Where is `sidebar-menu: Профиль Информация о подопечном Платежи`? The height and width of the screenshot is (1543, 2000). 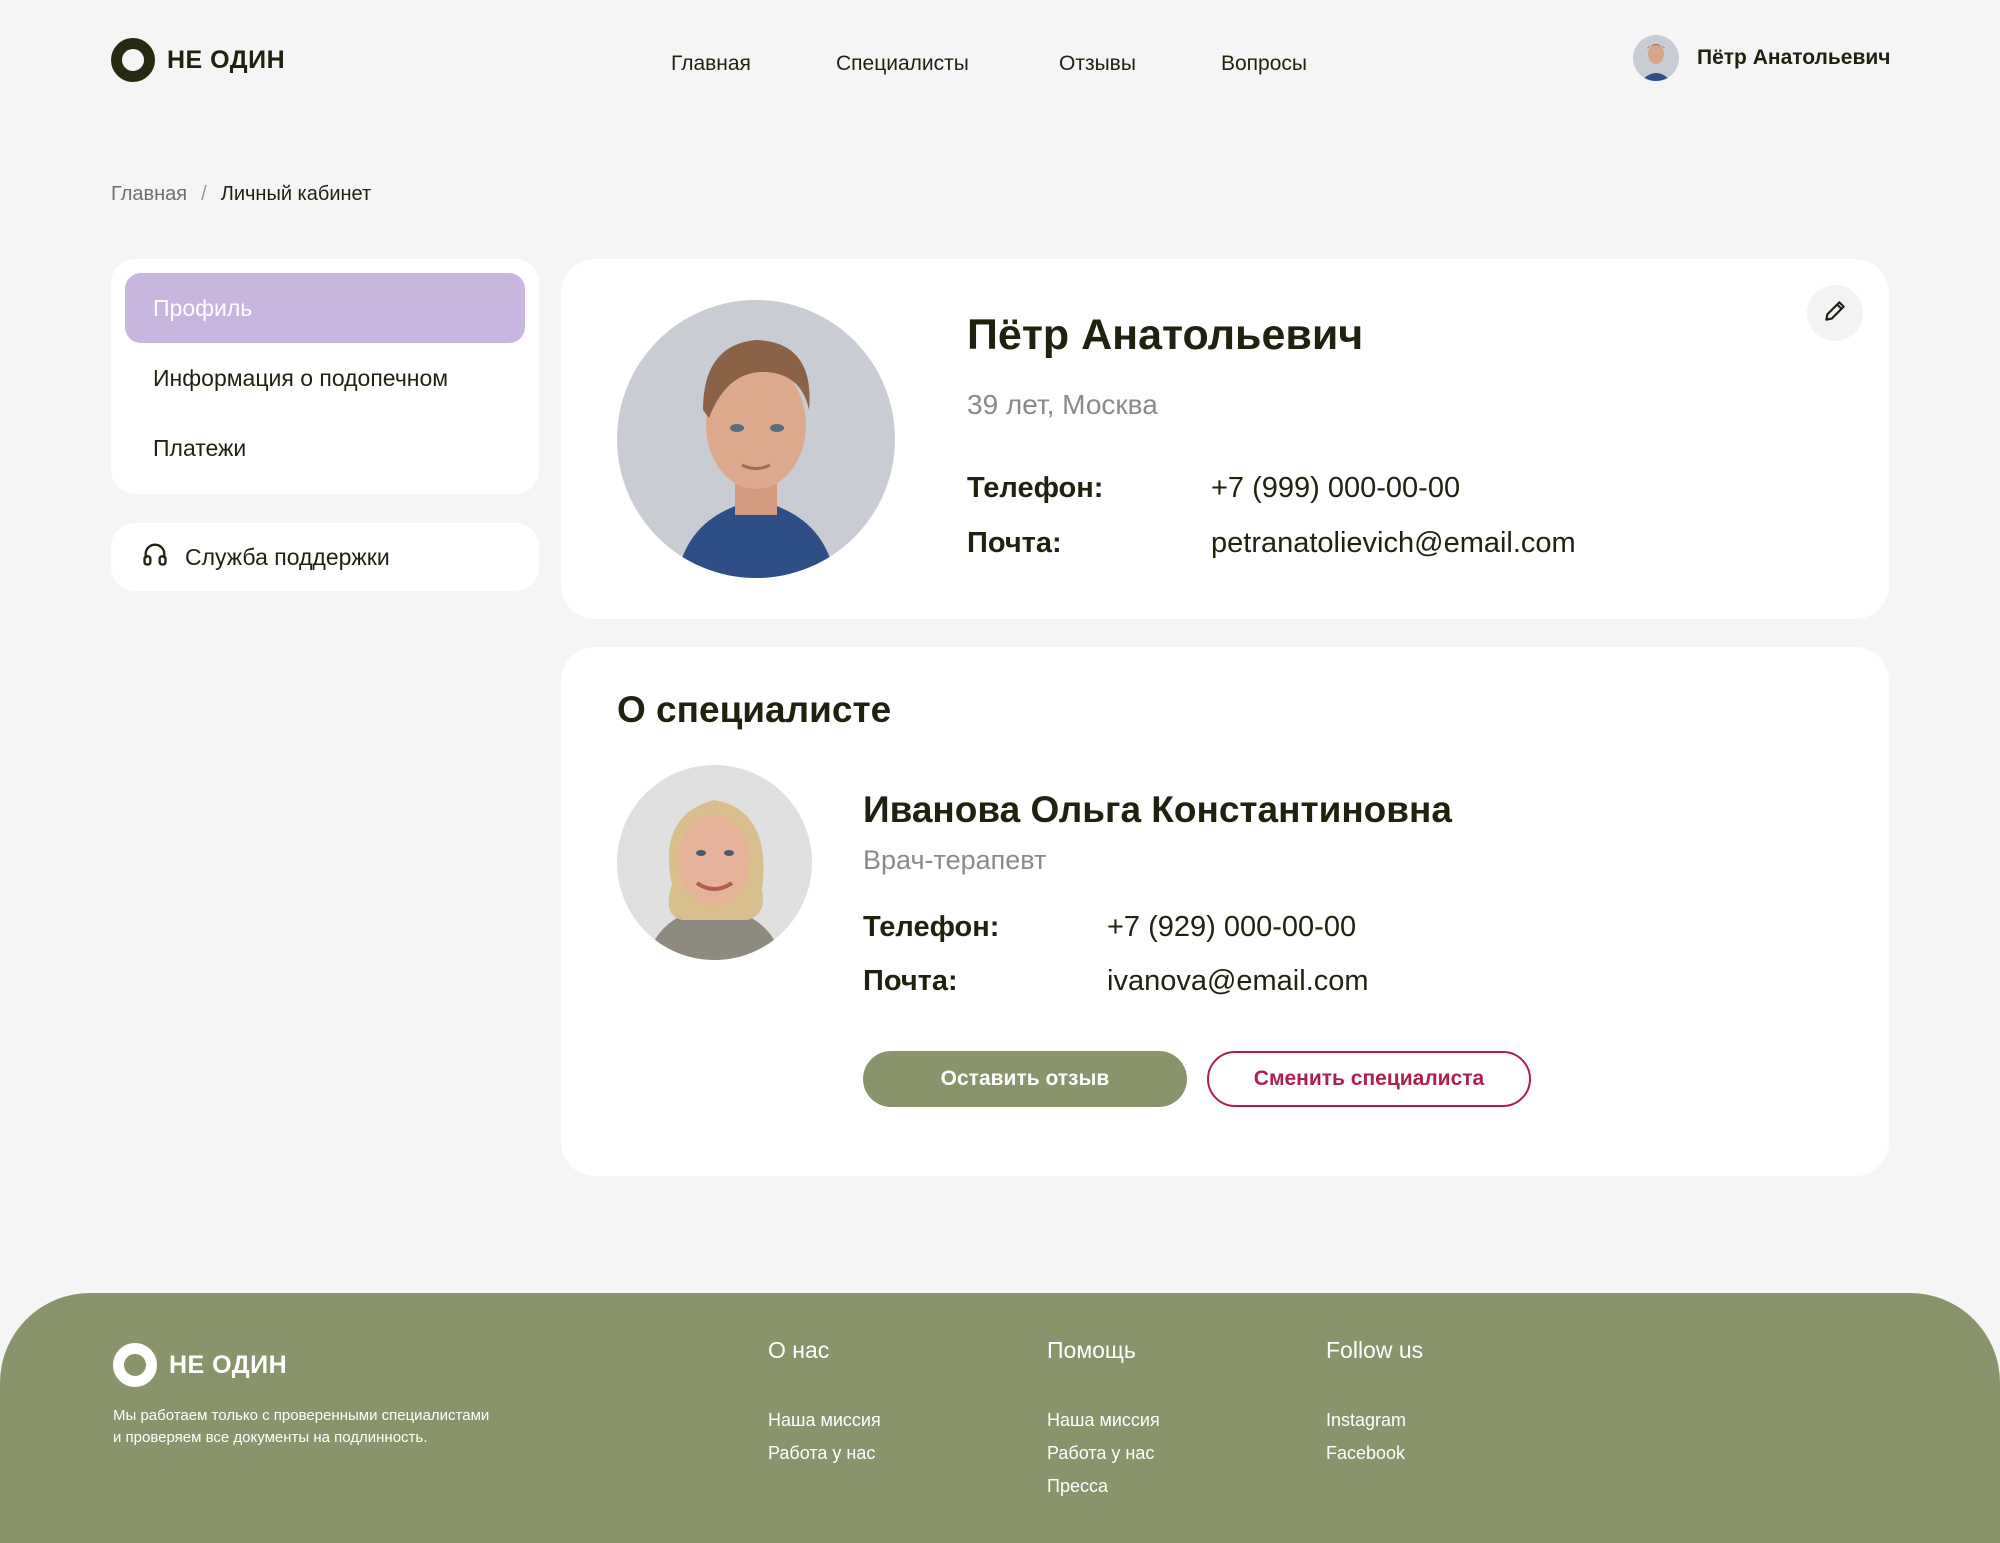
sidebar-menu: Профиль Информация о подопечном Платежи is located at coordinates (325, 376).